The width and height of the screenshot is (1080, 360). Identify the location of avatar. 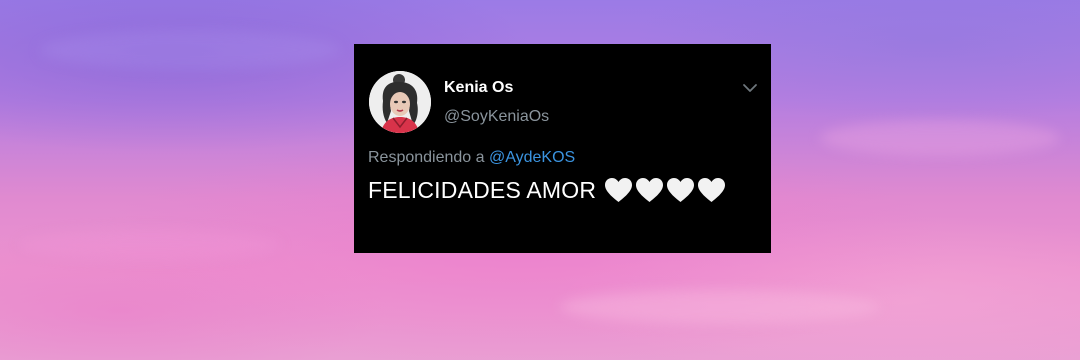
(400, 102).